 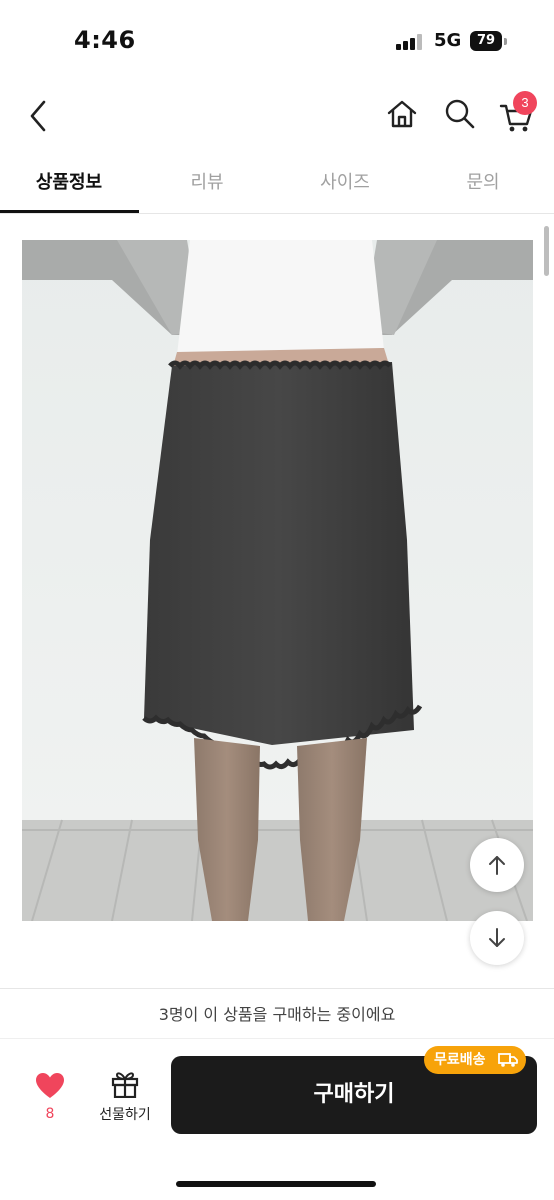 What do you see at coordinates (525, 103) in the screenshot?
I see `cart-count-badge: 3` at bounding box center [525, 103].